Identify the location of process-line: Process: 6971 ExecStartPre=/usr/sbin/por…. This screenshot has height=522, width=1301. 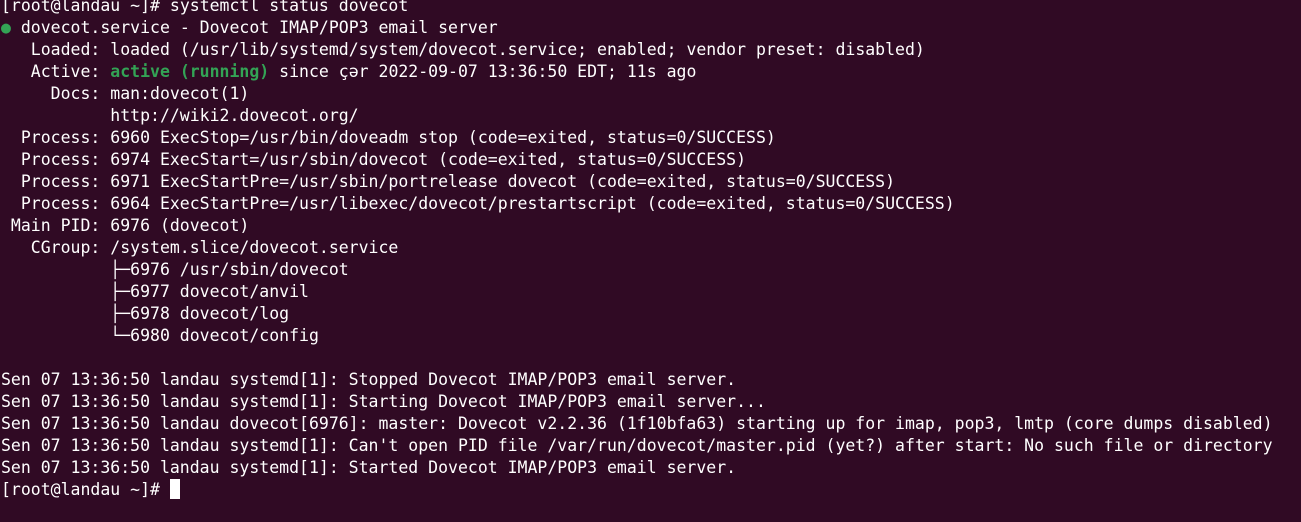
(448, 181).